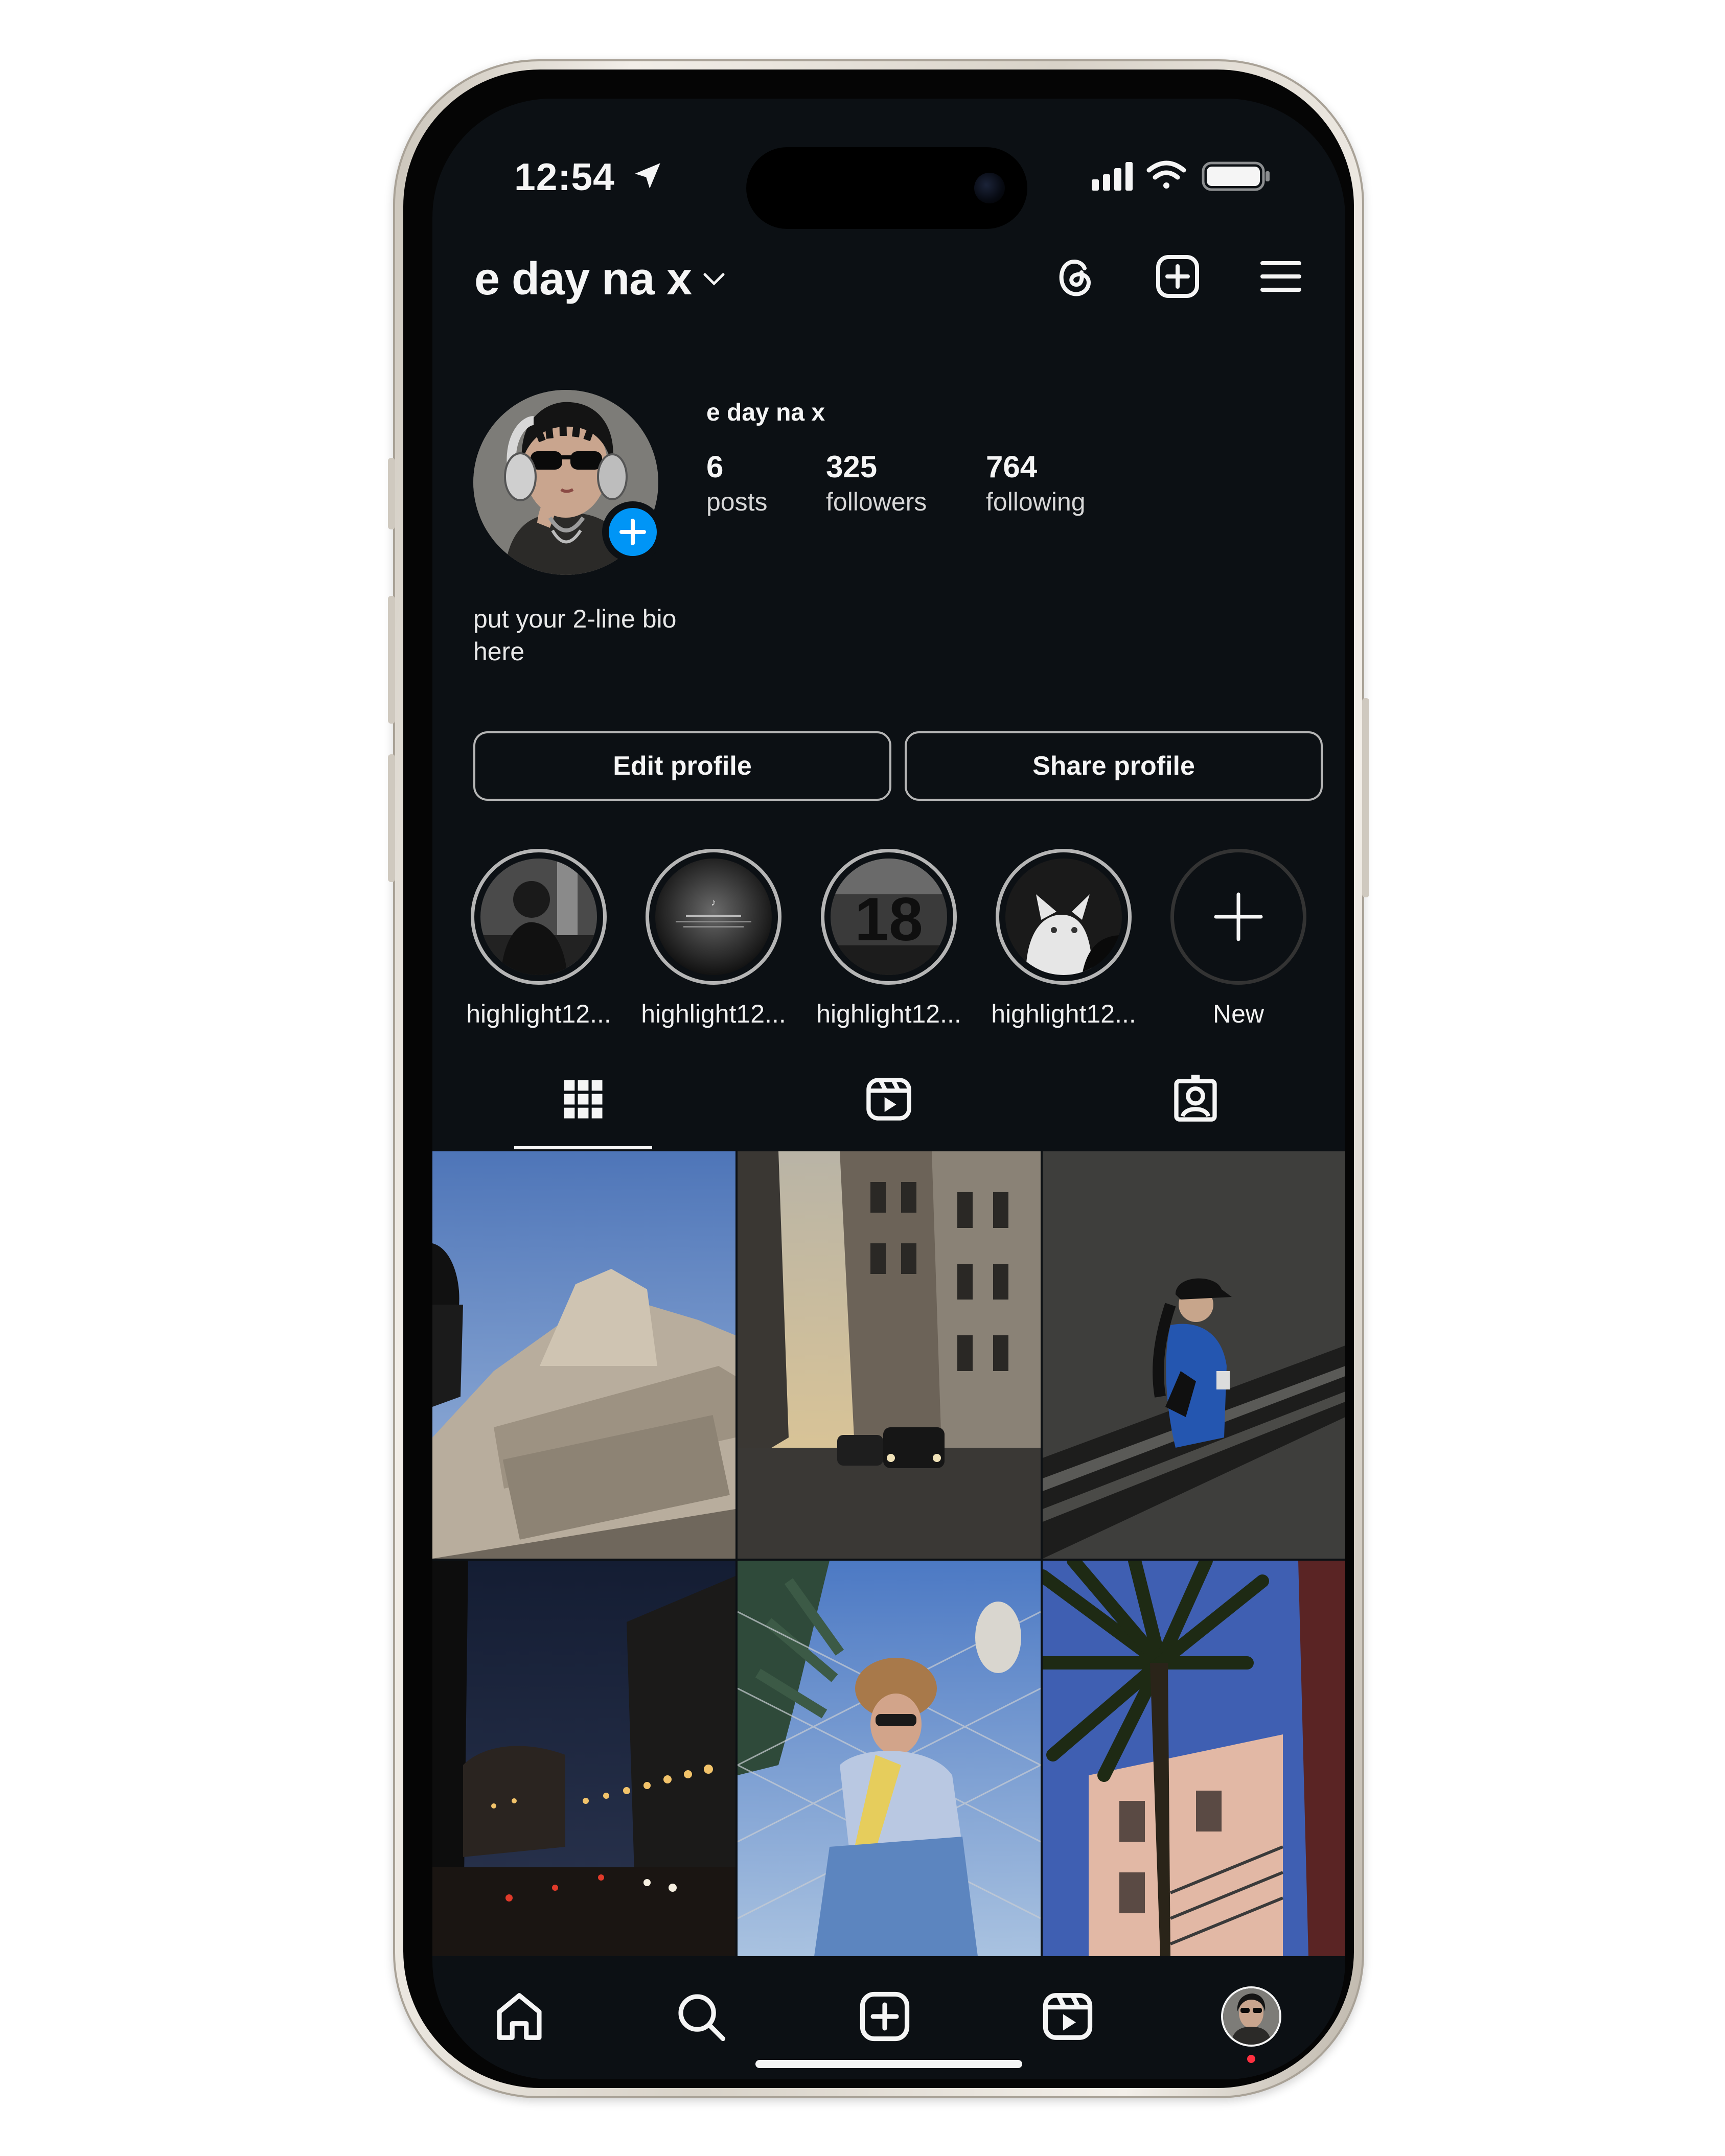 Image resolution: width=1725 pixels, height=2156 pixels. Describe the element at coordinates (1177, 276) in the screenshot. I see `create-post-icon` at that location.